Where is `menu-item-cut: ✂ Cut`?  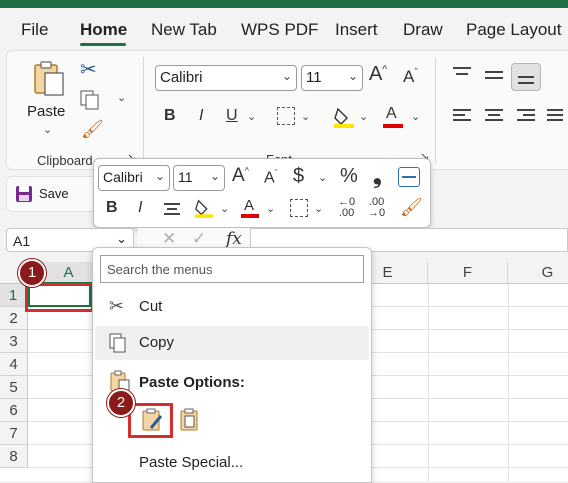 menu-item-cut: ✂ Cut is located at coordinates (232, 307).